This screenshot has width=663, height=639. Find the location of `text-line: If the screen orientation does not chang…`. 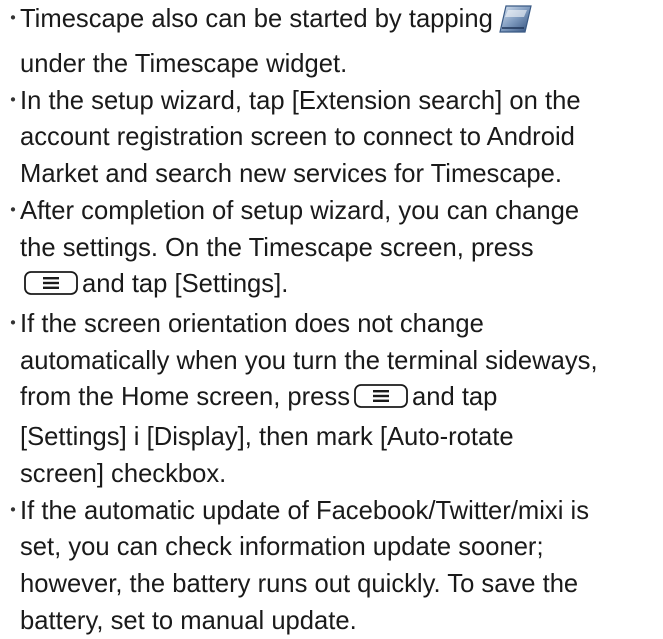

text-line: If the screen orientation does not chang… is located at coordinates (339, 324).